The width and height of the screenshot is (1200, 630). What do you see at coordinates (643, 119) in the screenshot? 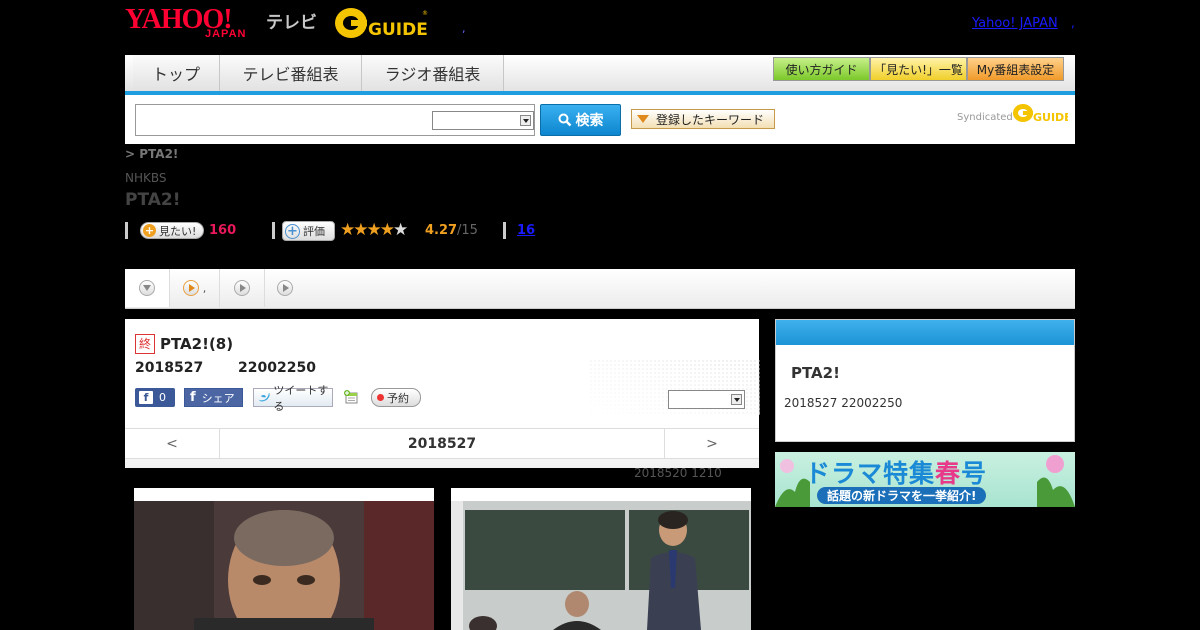
I see `dropdown-arrow-icon` at bounding box center [643, 119].